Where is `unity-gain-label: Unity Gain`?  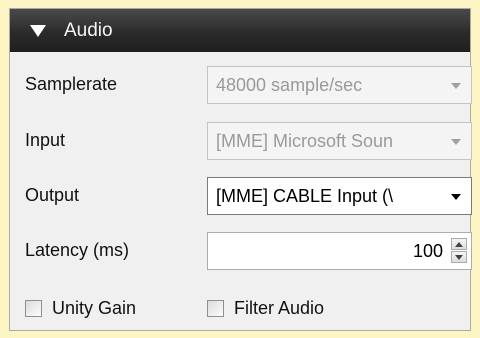 unity-gain-label: Unity Gain is located at coordinates (94, 308).